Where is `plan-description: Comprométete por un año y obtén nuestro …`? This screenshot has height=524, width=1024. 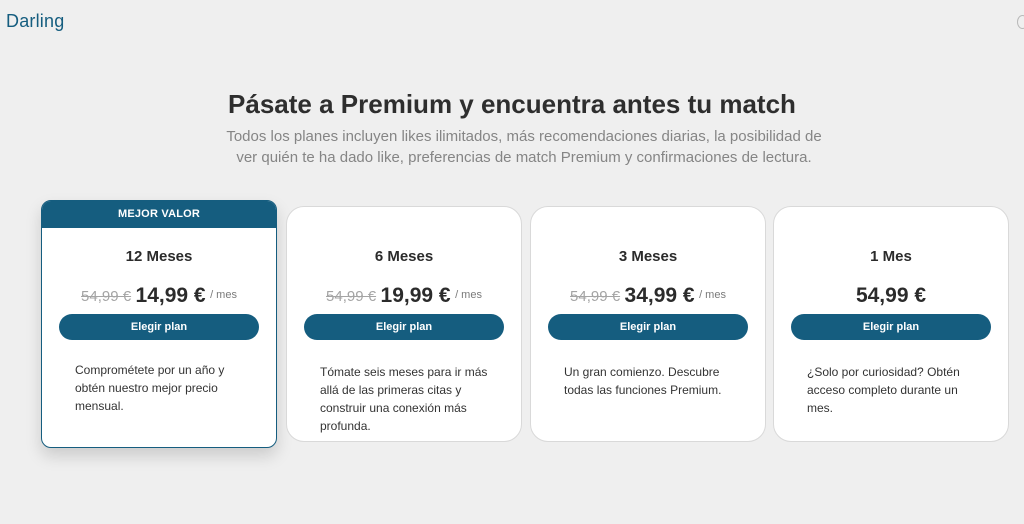
plan-description: Comprométete por un año y obtén nuestro … is located at coordinates (150, 388).